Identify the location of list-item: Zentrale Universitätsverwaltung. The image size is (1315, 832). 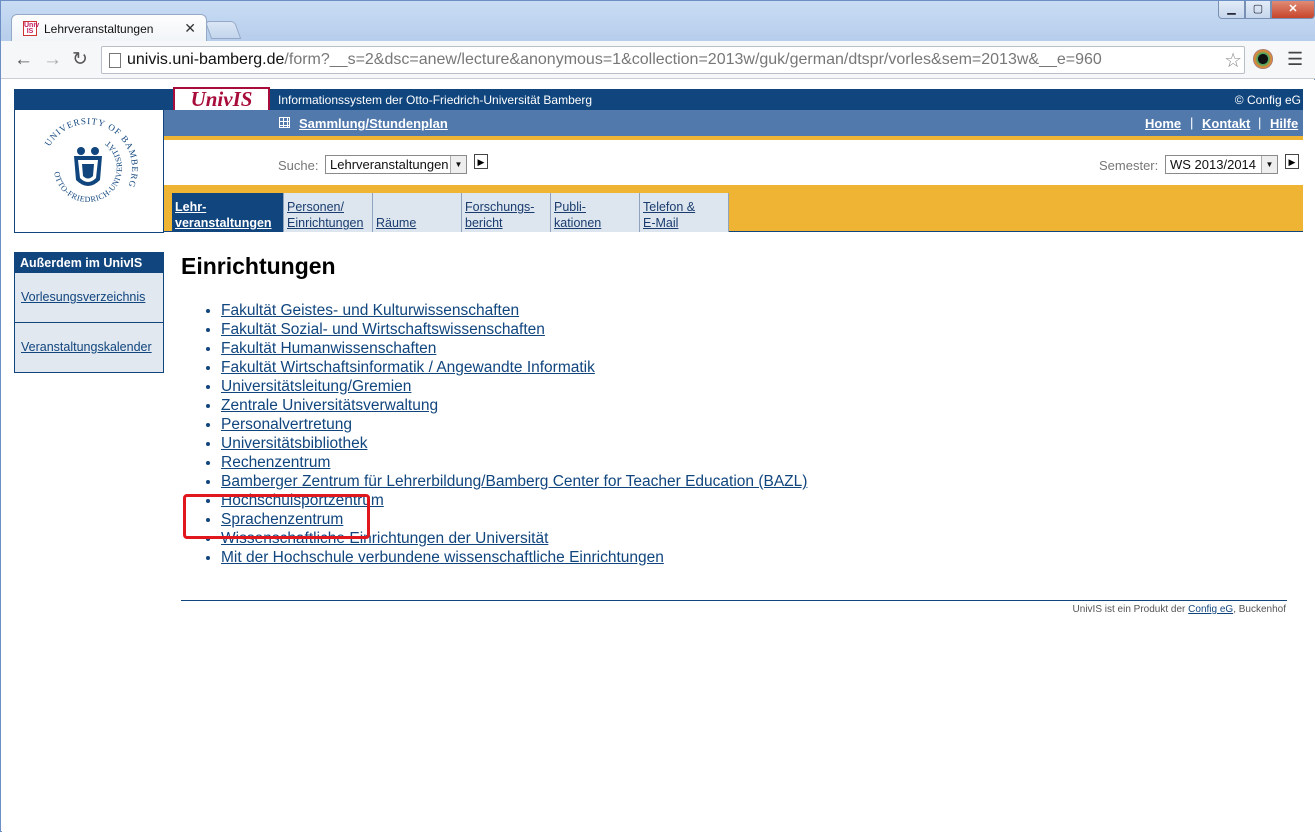
(514, 405).